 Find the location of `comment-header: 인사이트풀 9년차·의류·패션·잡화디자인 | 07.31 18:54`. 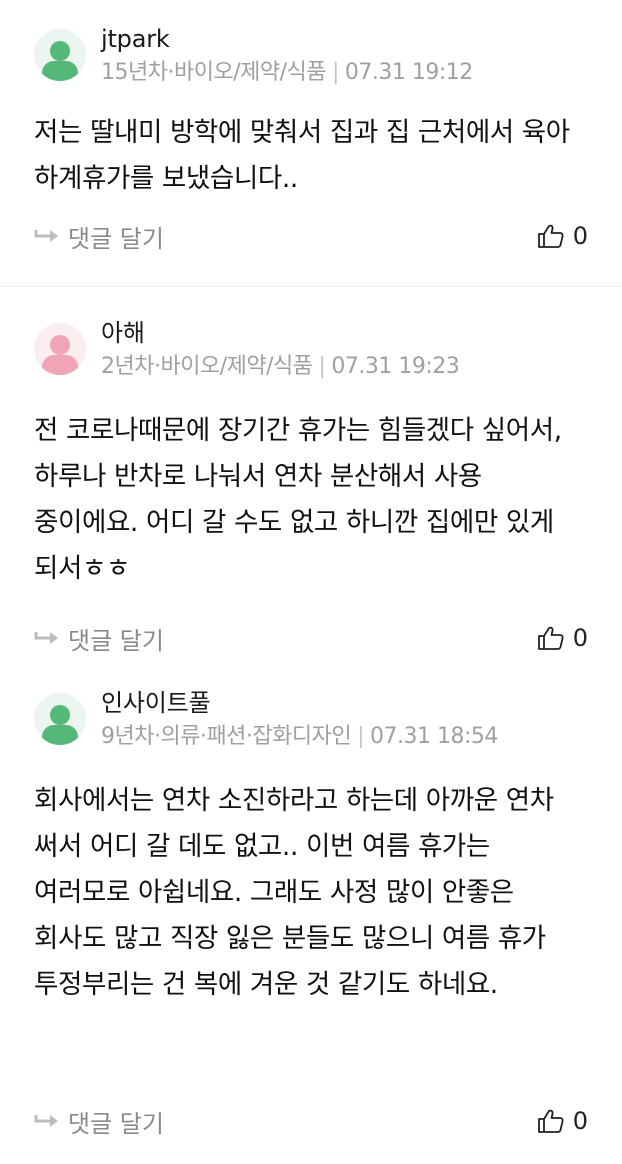

comment-header: 인사이트풀 9년차·의류·패션·잡화디자인 | 07.31 18:54 is located at coordinates (311, 721).